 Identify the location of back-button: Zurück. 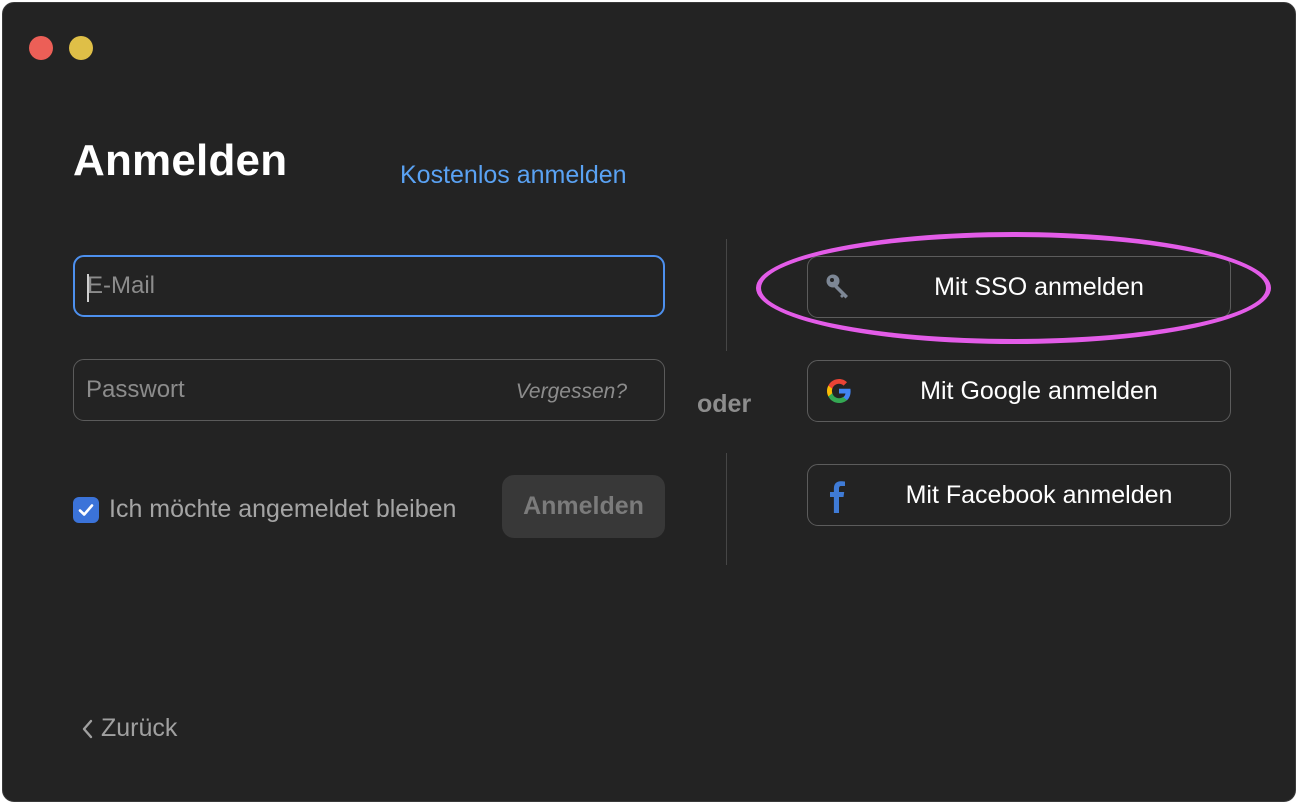
(129, 728).